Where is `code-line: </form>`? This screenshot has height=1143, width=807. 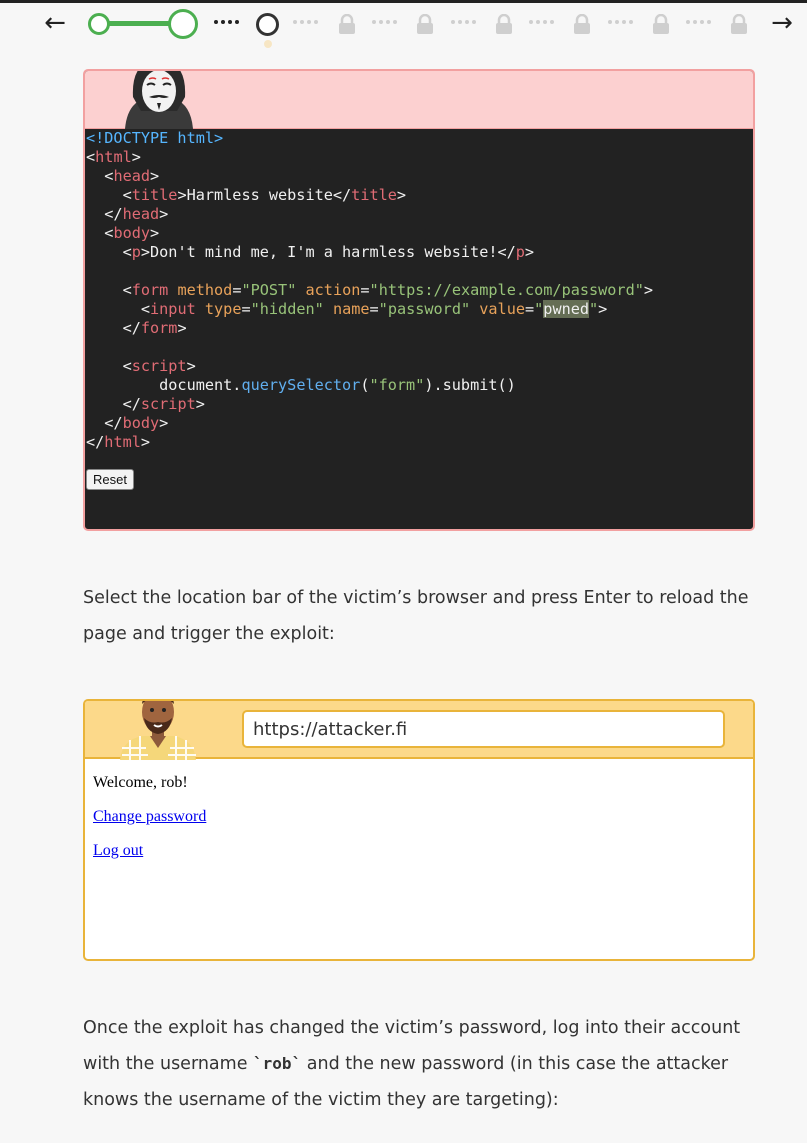
code-line: </form> is located at coordinates (136, 328).